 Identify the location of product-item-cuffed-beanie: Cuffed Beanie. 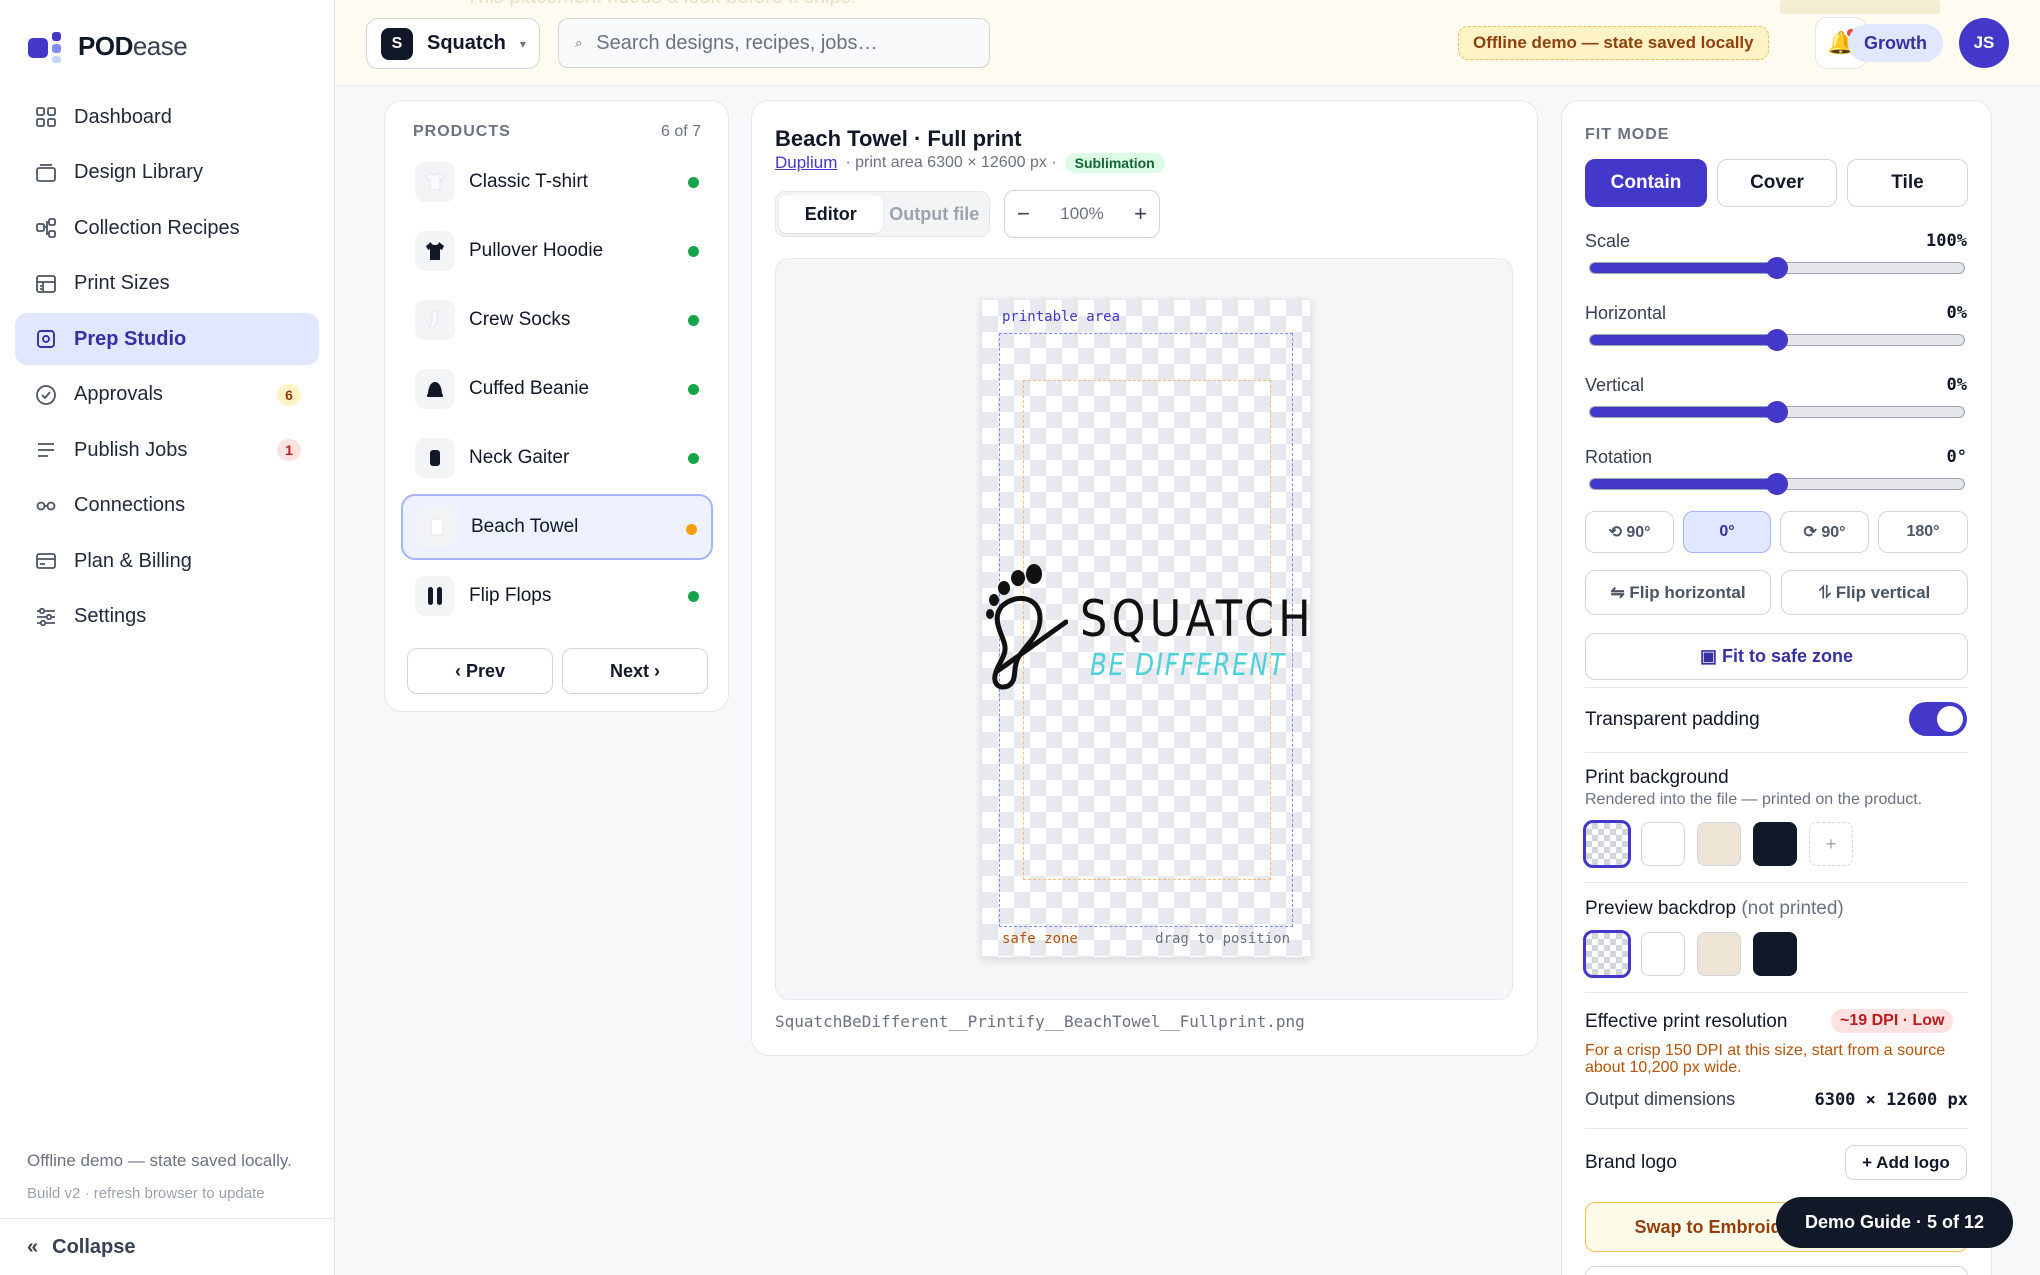
(557, 389).